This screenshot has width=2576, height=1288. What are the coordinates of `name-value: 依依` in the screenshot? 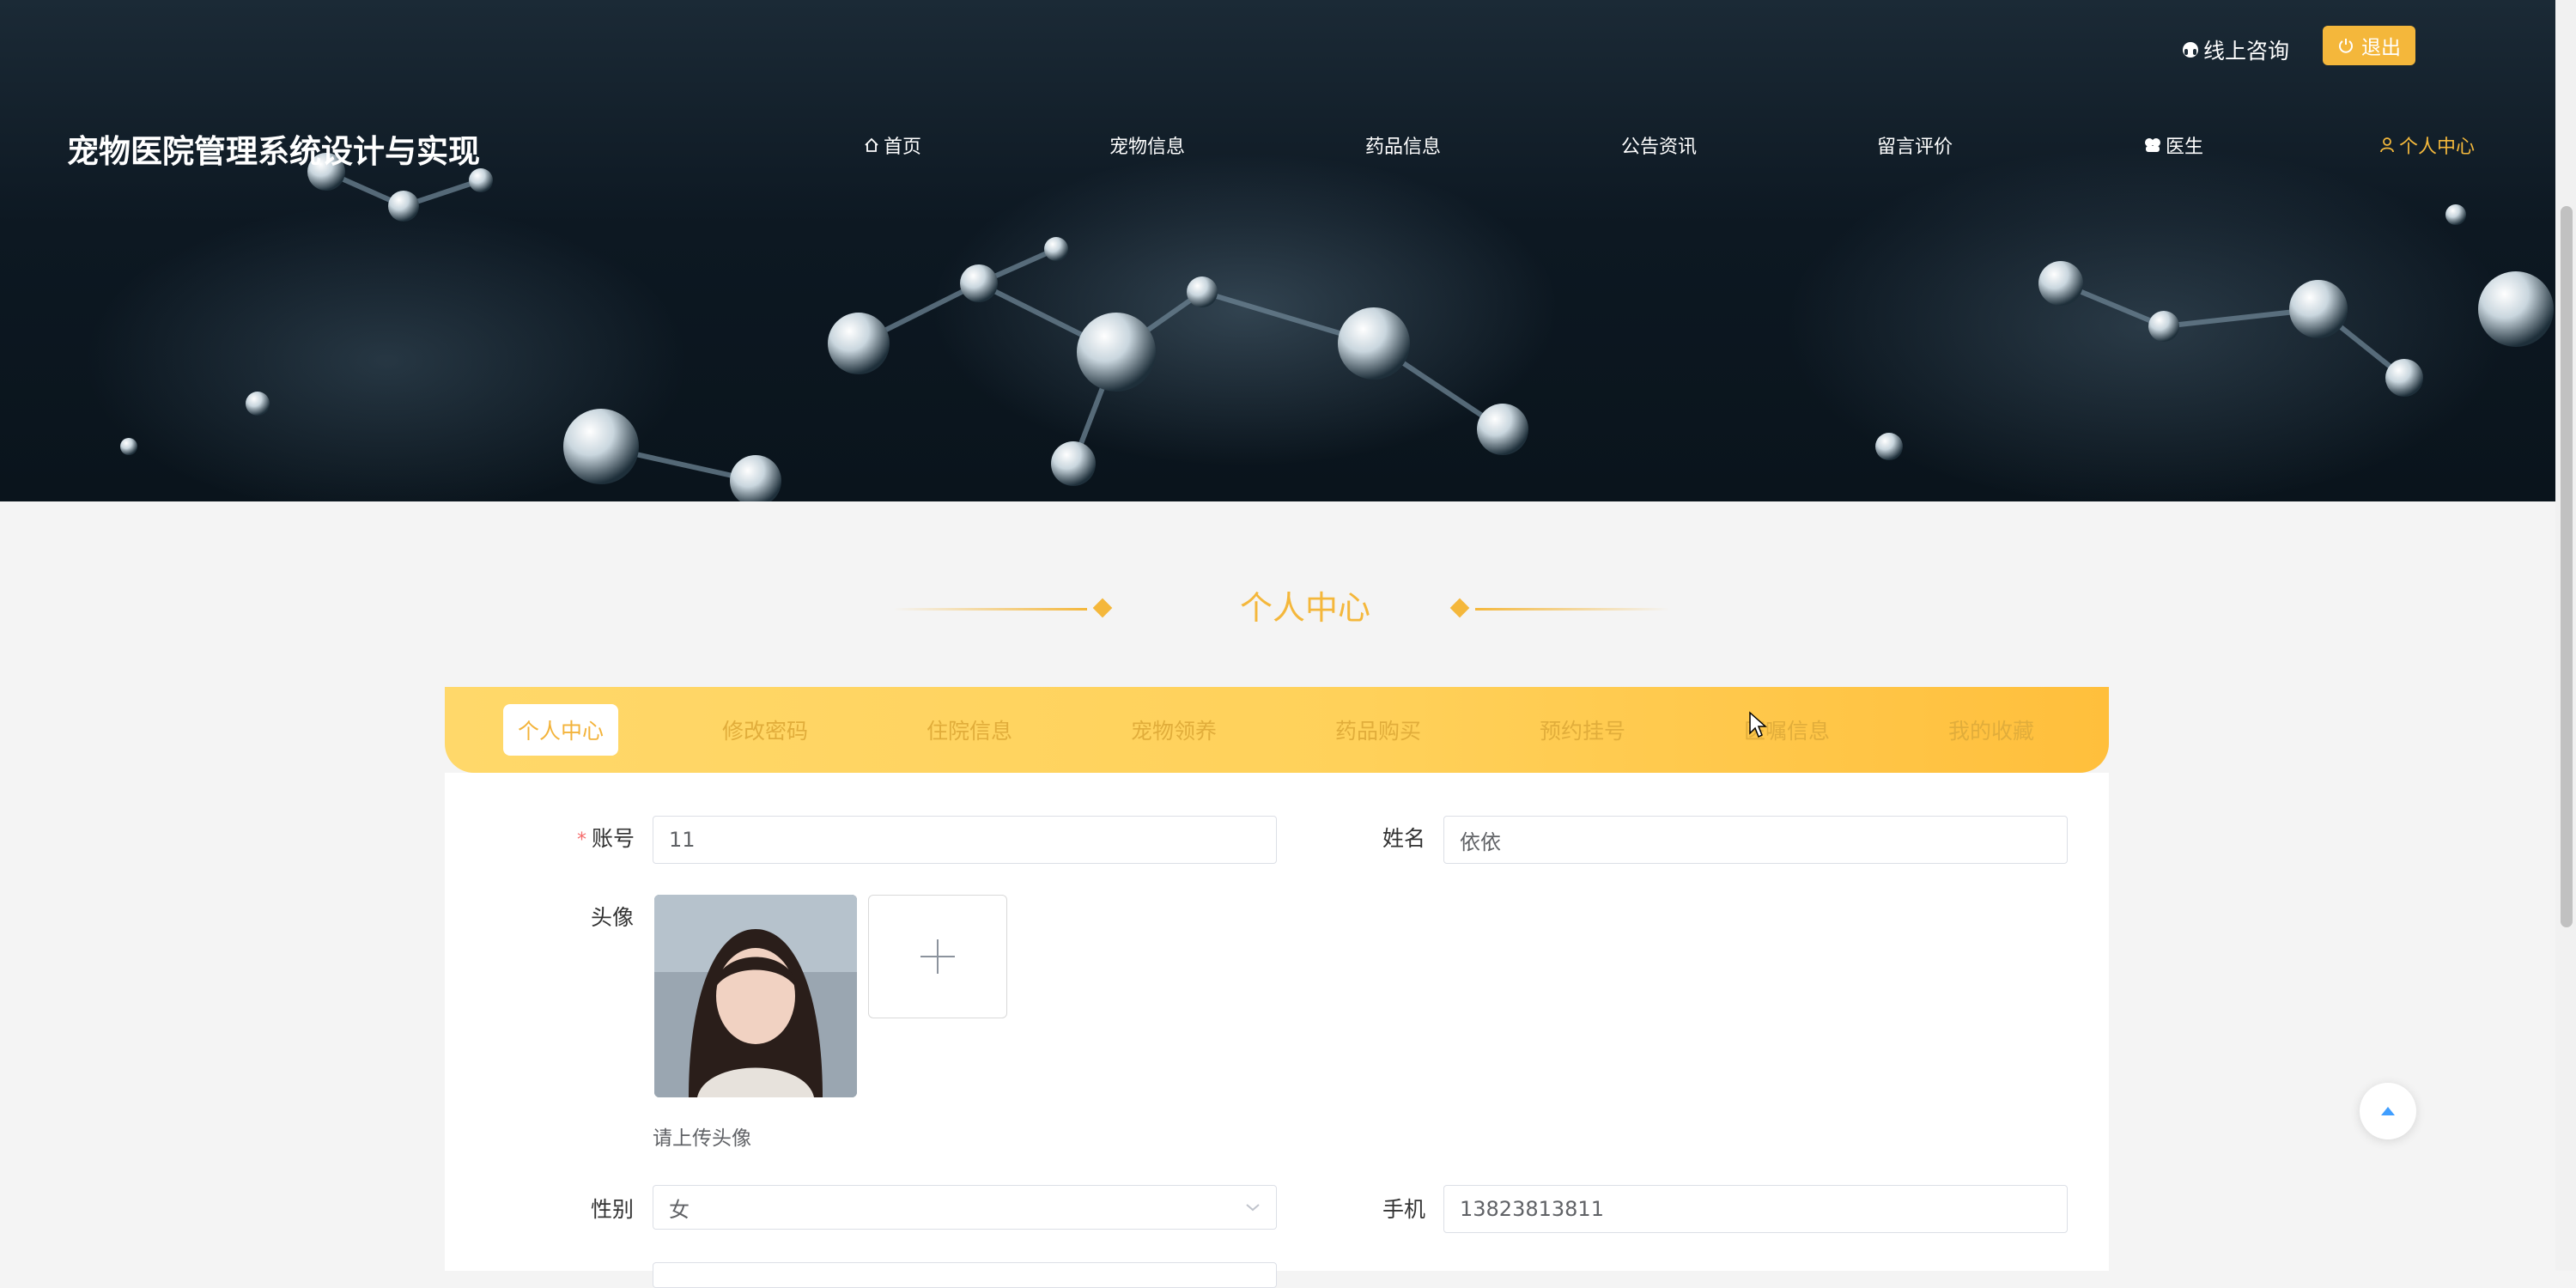 It's located at (1481, 841).